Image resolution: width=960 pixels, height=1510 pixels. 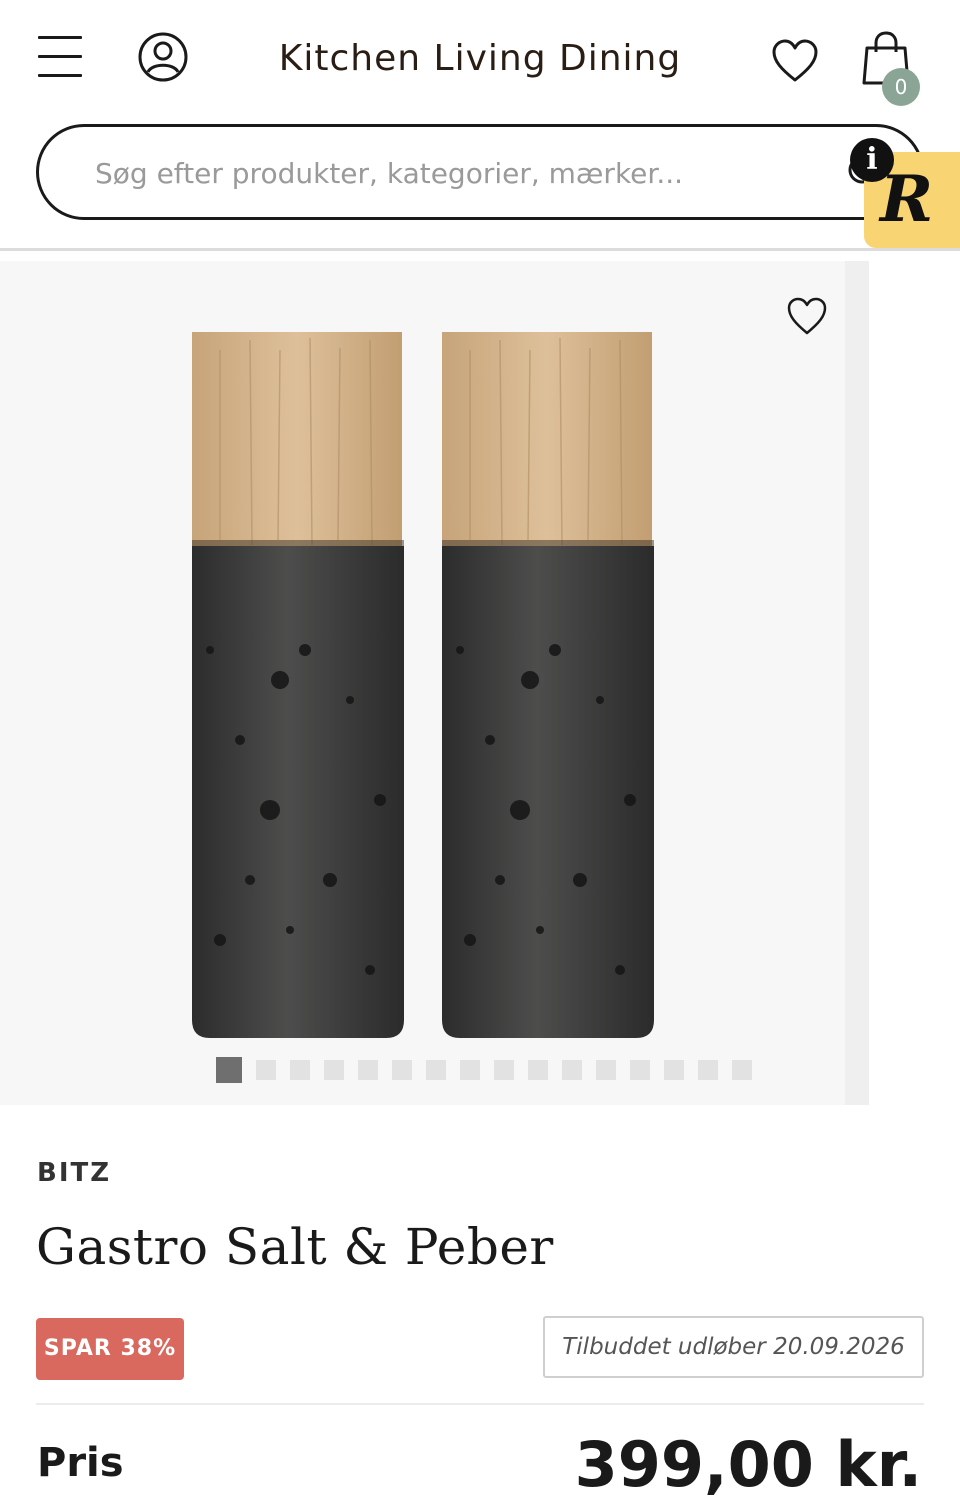 What do you see at coordinates (445, 173) in the screenshot?
I see `search-input` at bounding box center [445, 173].